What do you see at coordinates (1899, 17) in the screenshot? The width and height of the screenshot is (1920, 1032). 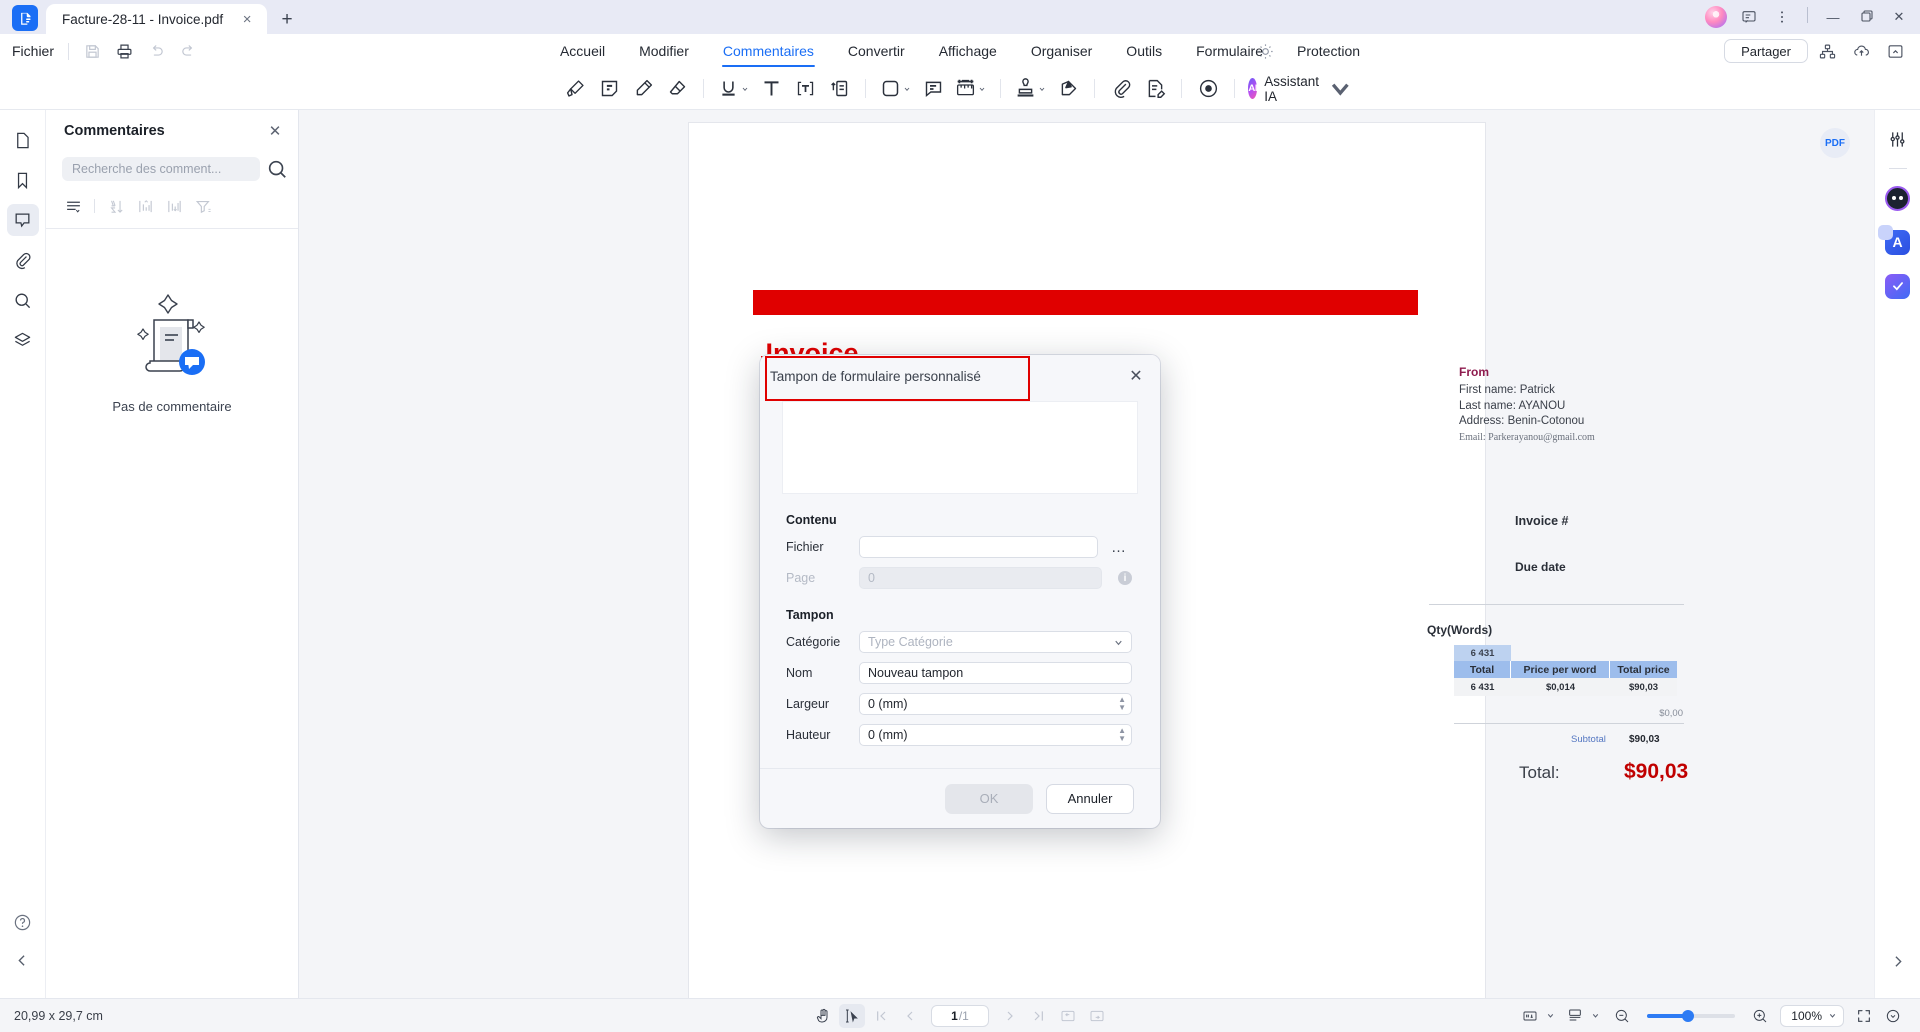 I see `close-window-button: ✕` at bounding box center [1899, 17].